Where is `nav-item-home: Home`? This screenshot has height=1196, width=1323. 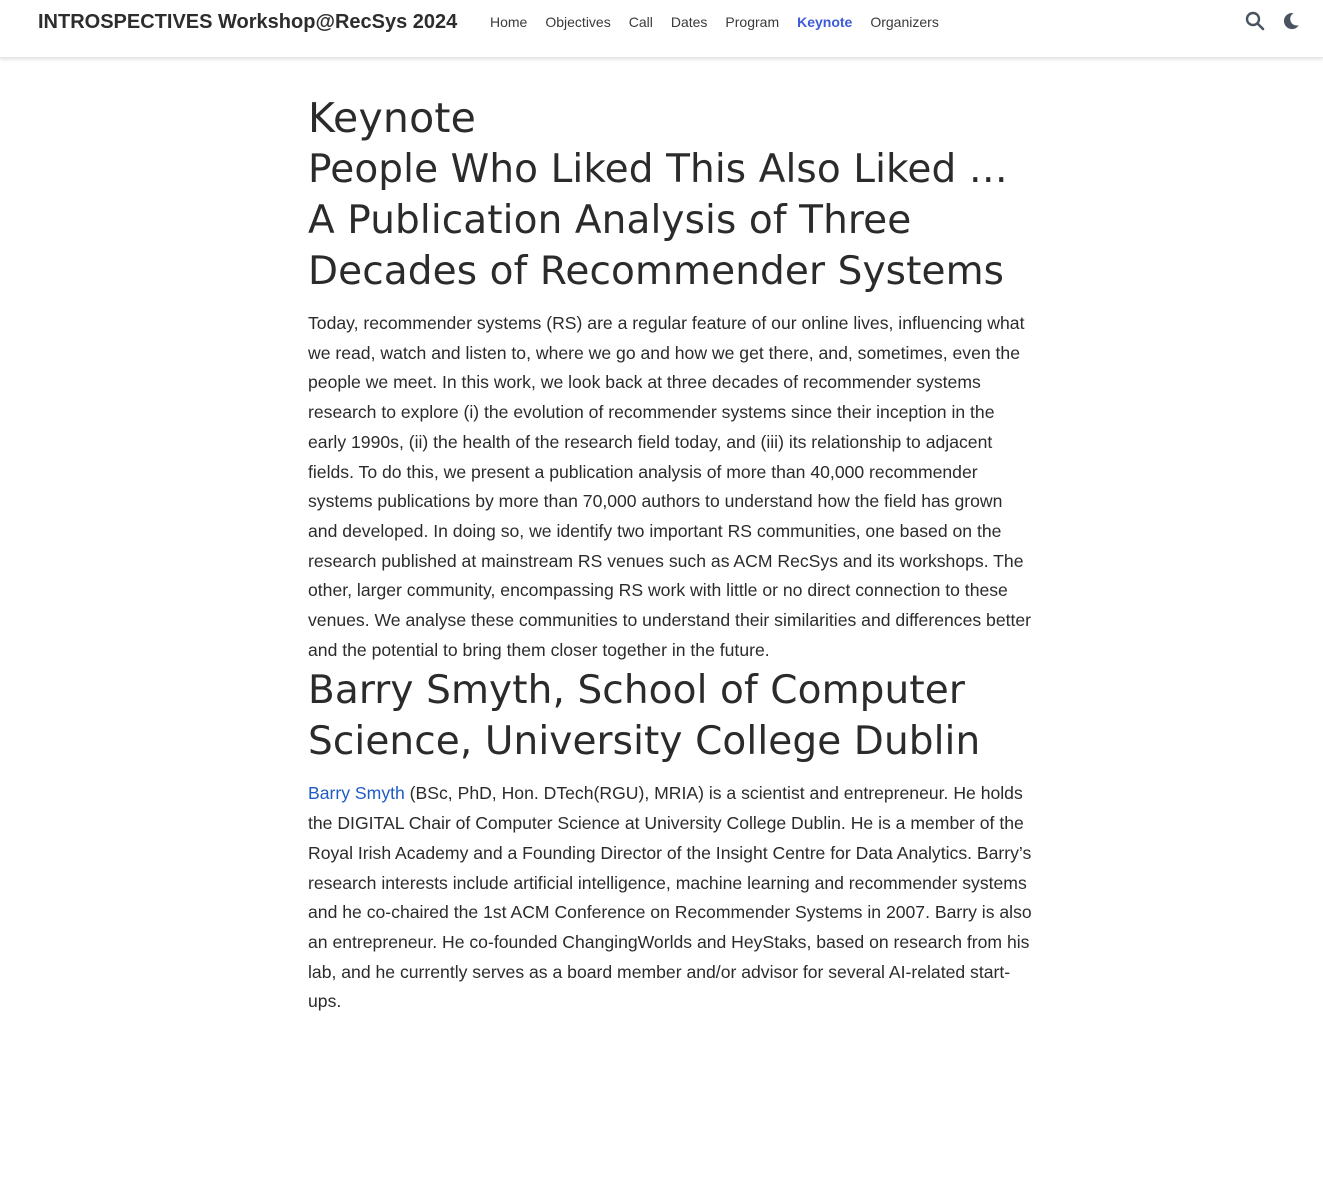
nav-item-home: Home is located at coordinates (508, 22).